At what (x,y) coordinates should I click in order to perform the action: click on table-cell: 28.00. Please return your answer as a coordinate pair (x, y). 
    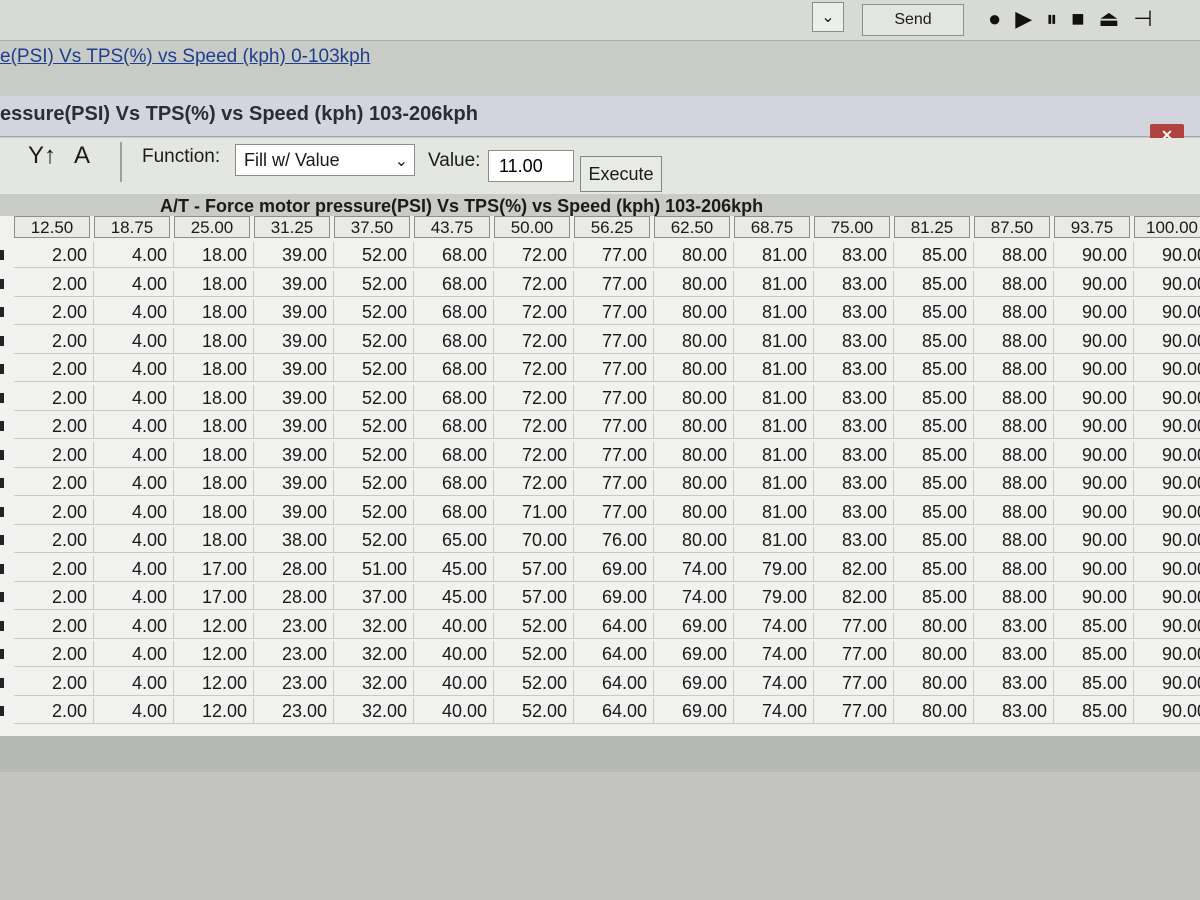
    Looking at the image, I should click on (294, 597).